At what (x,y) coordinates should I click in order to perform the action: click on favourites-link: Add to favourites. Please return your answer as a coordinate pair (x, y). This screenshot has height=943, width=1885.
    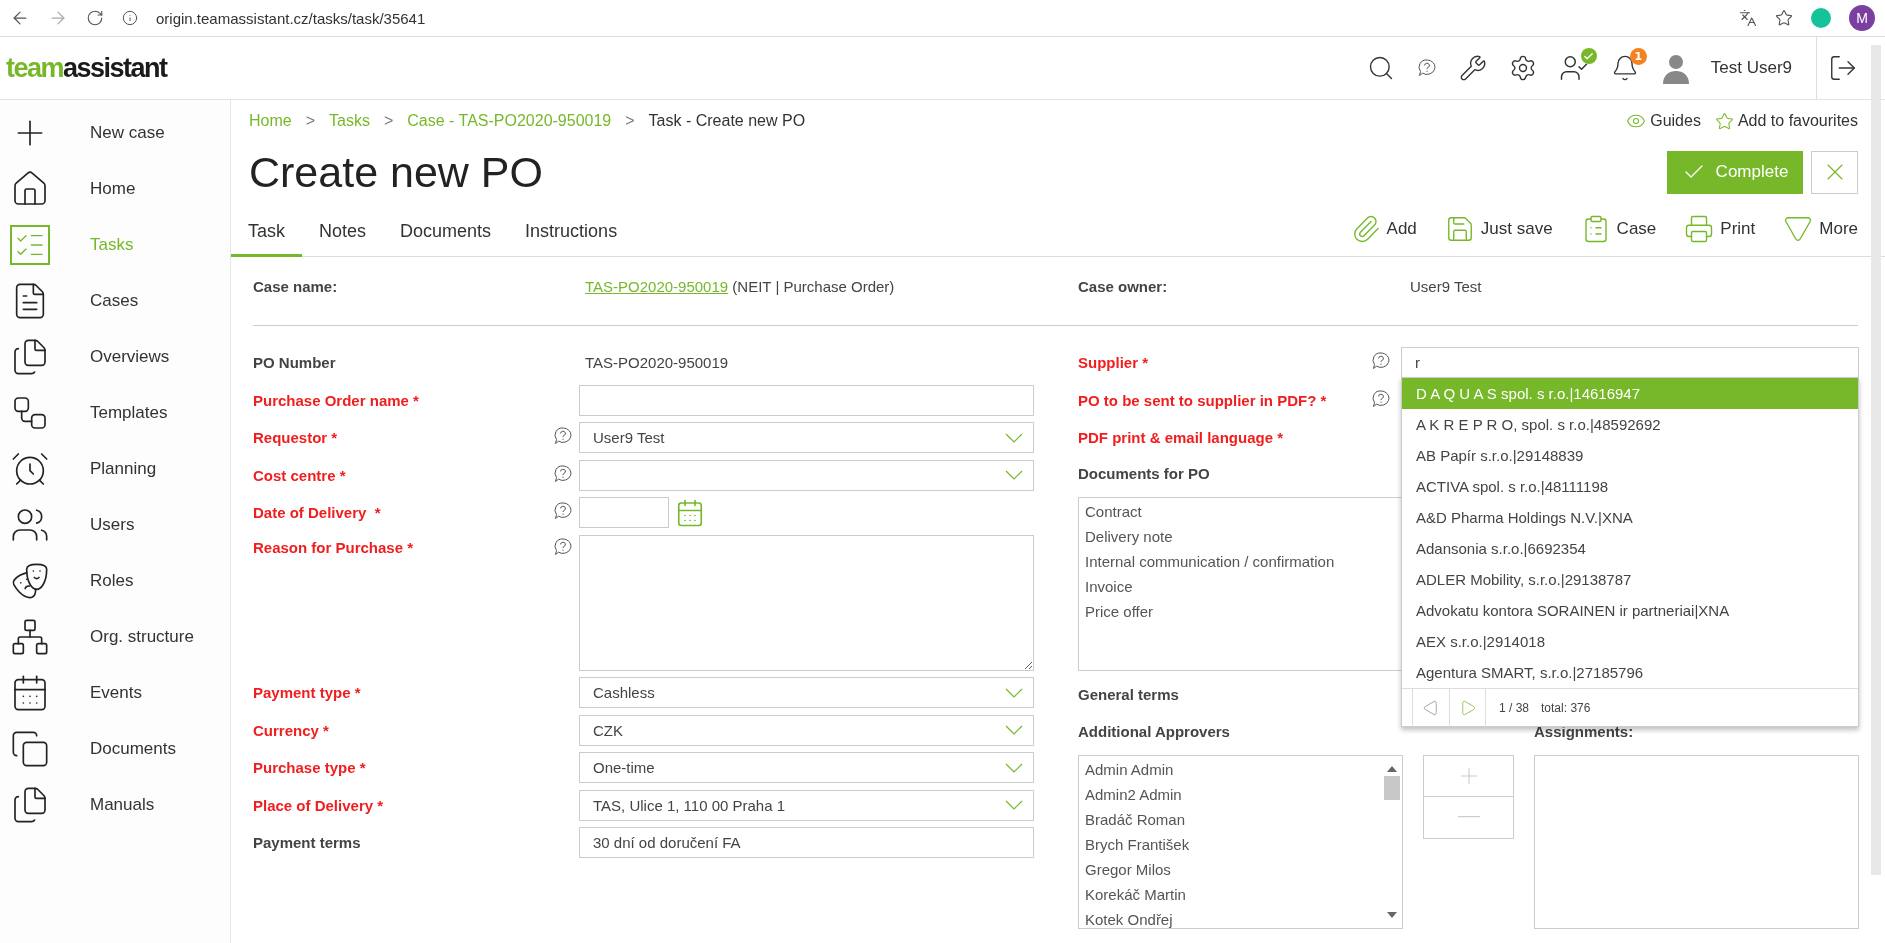
    Looking at the image, I should click on (1786, 121).